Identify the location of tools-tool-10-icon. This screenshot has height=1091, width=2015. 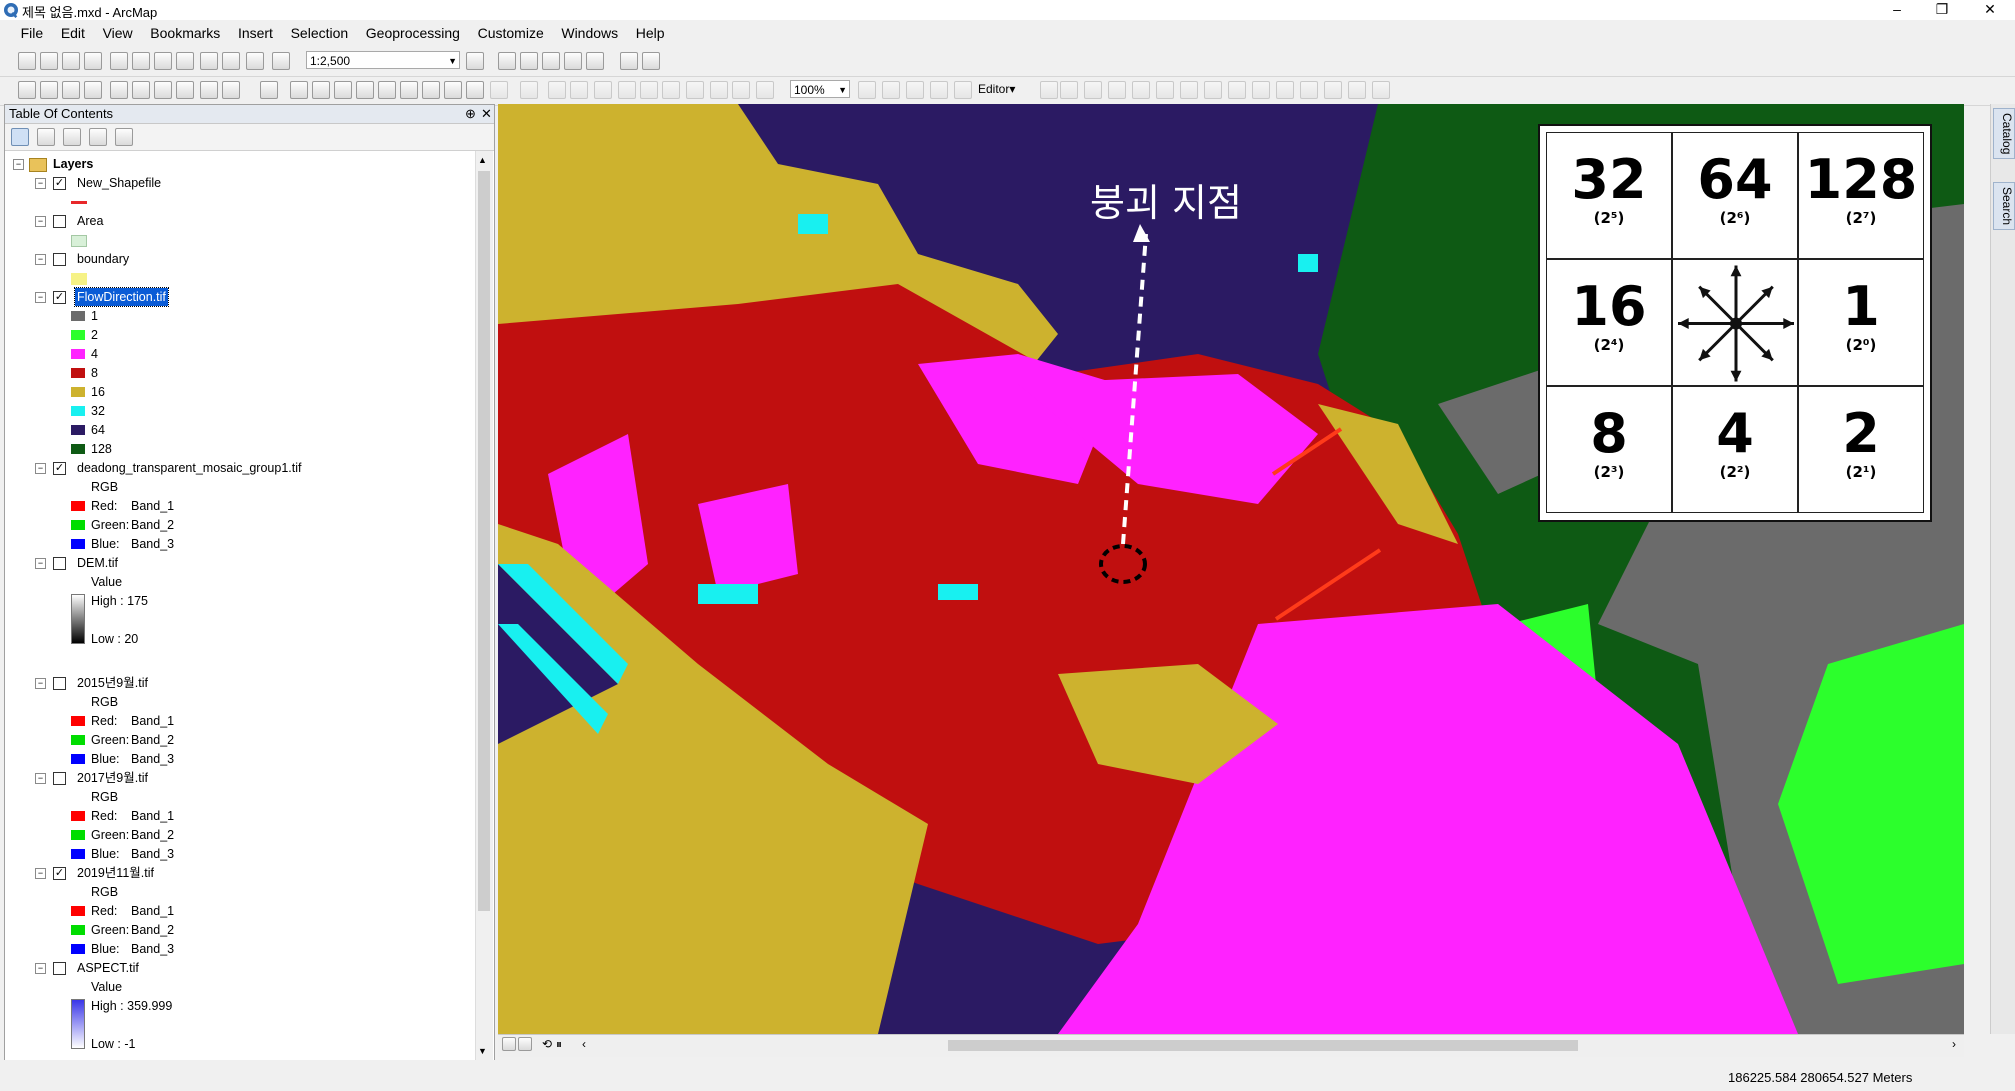
(231, 90).